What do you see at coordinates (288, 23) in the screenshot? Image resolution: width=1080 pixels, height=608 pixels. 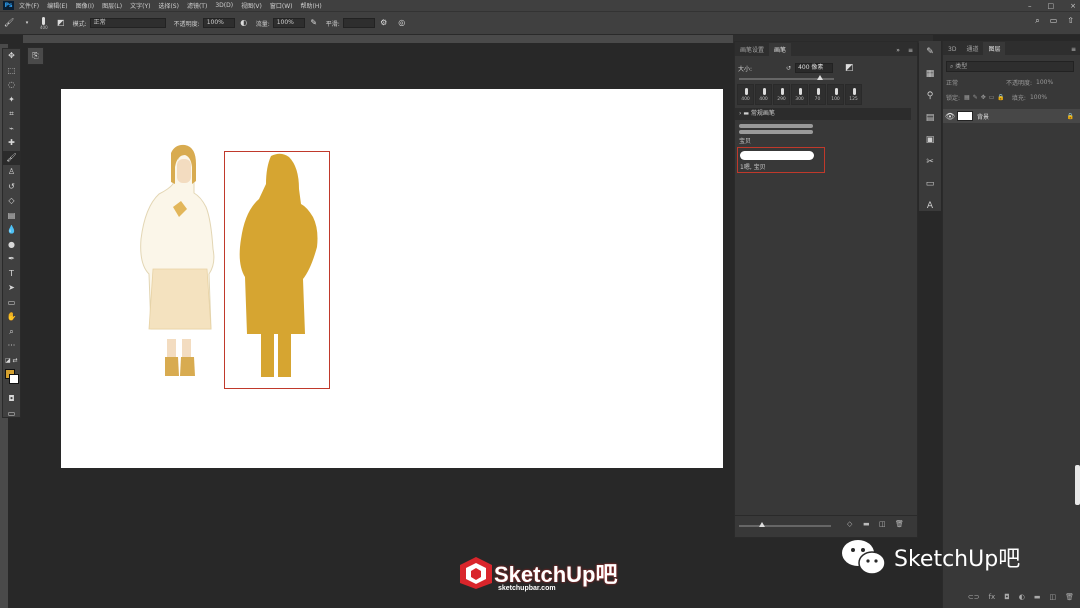 I see `flow-input: 100%` at bounding box center [288, 23].